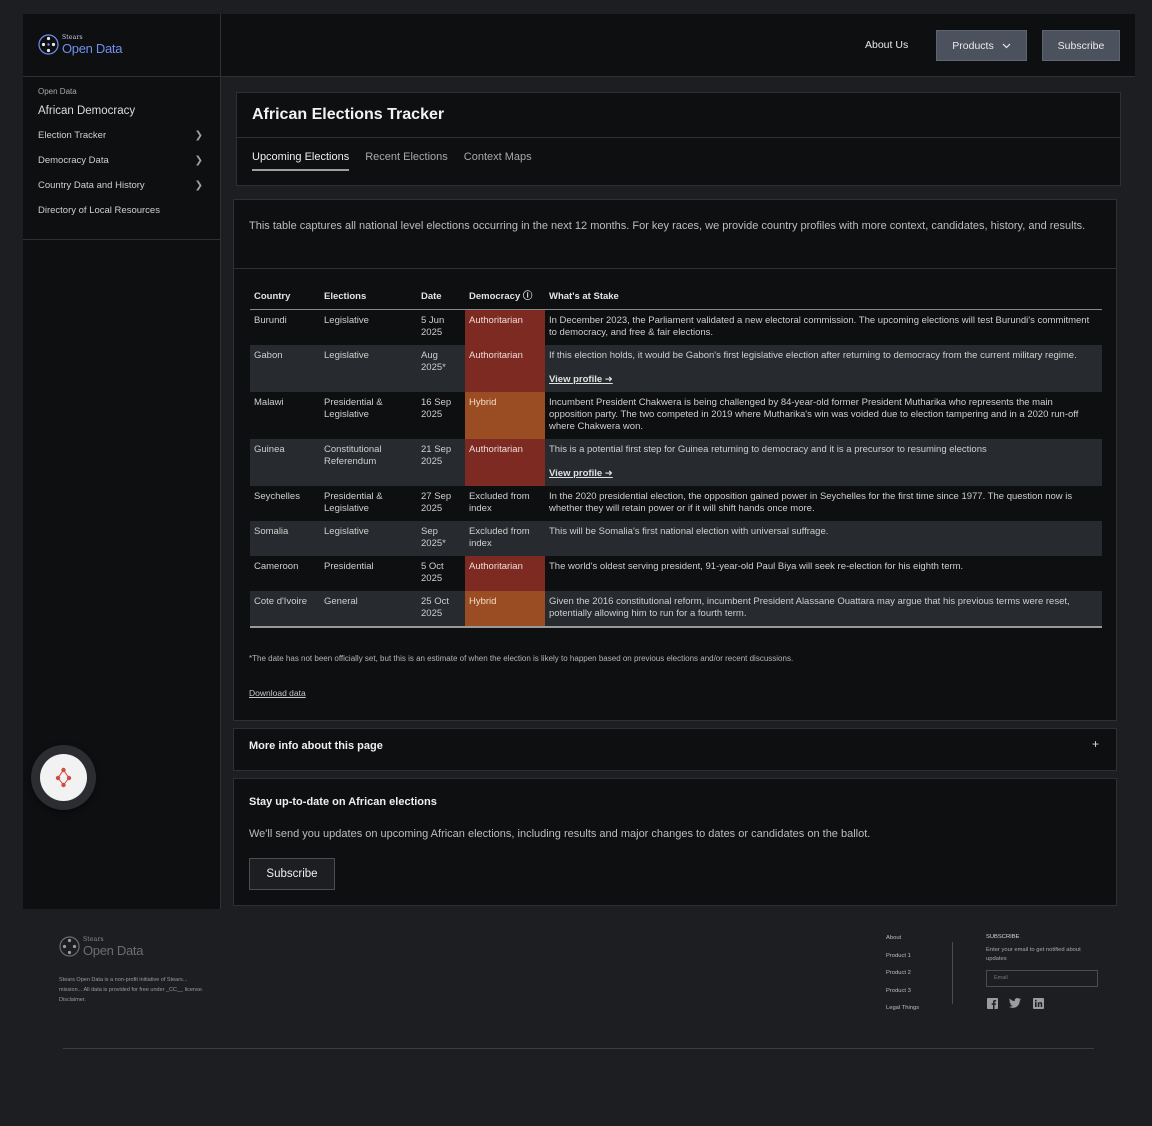 This screenshot has height=1126, width=1152. Describe the element at coordinates (505, 299) in the screenshot. I see `column-header-democracy: Democracy ⓘ` at that location.